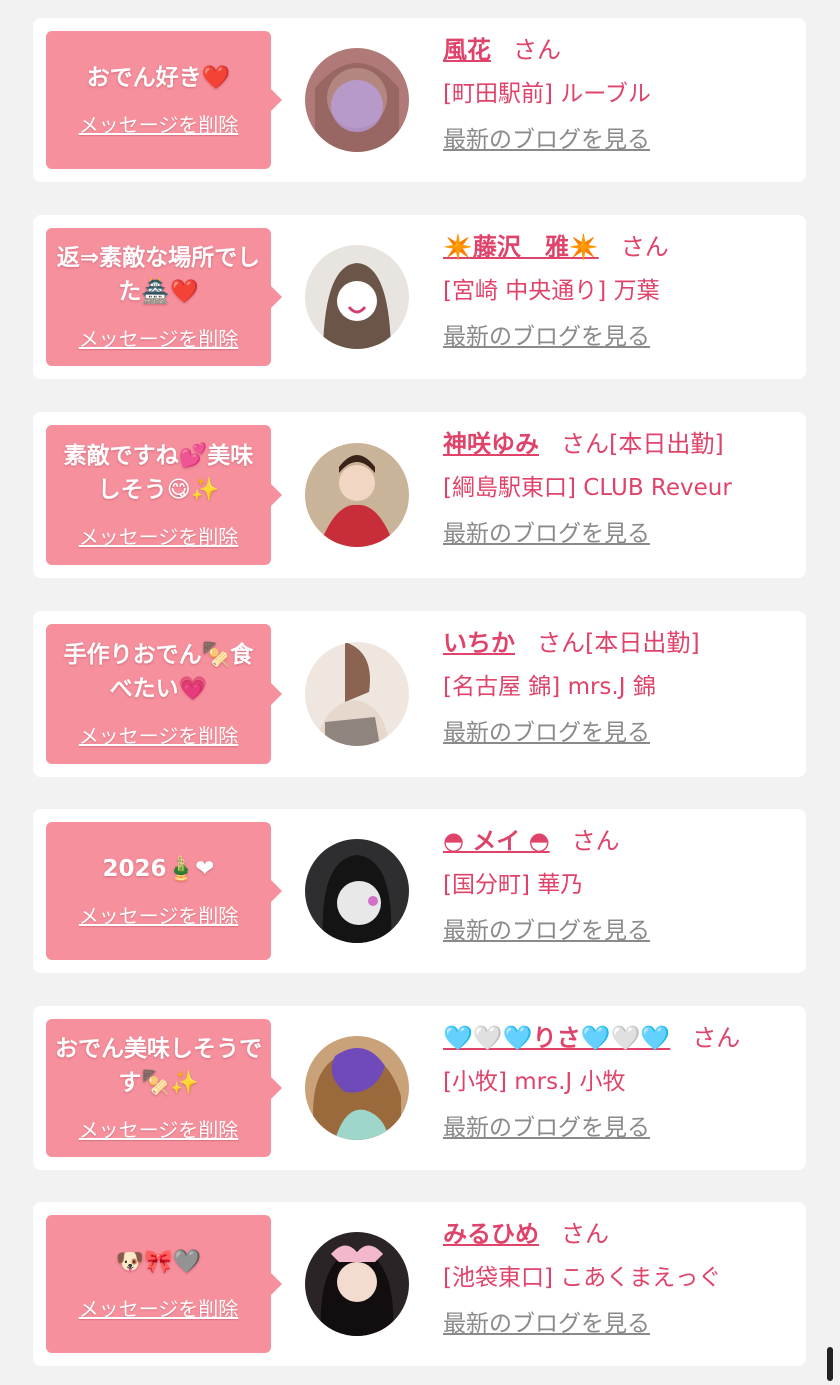 This screenshot has width=840, height=1385. Describe the element at coordinates (467, 50) in the screenshot. I see `girl-name-link: 風花` at that location.